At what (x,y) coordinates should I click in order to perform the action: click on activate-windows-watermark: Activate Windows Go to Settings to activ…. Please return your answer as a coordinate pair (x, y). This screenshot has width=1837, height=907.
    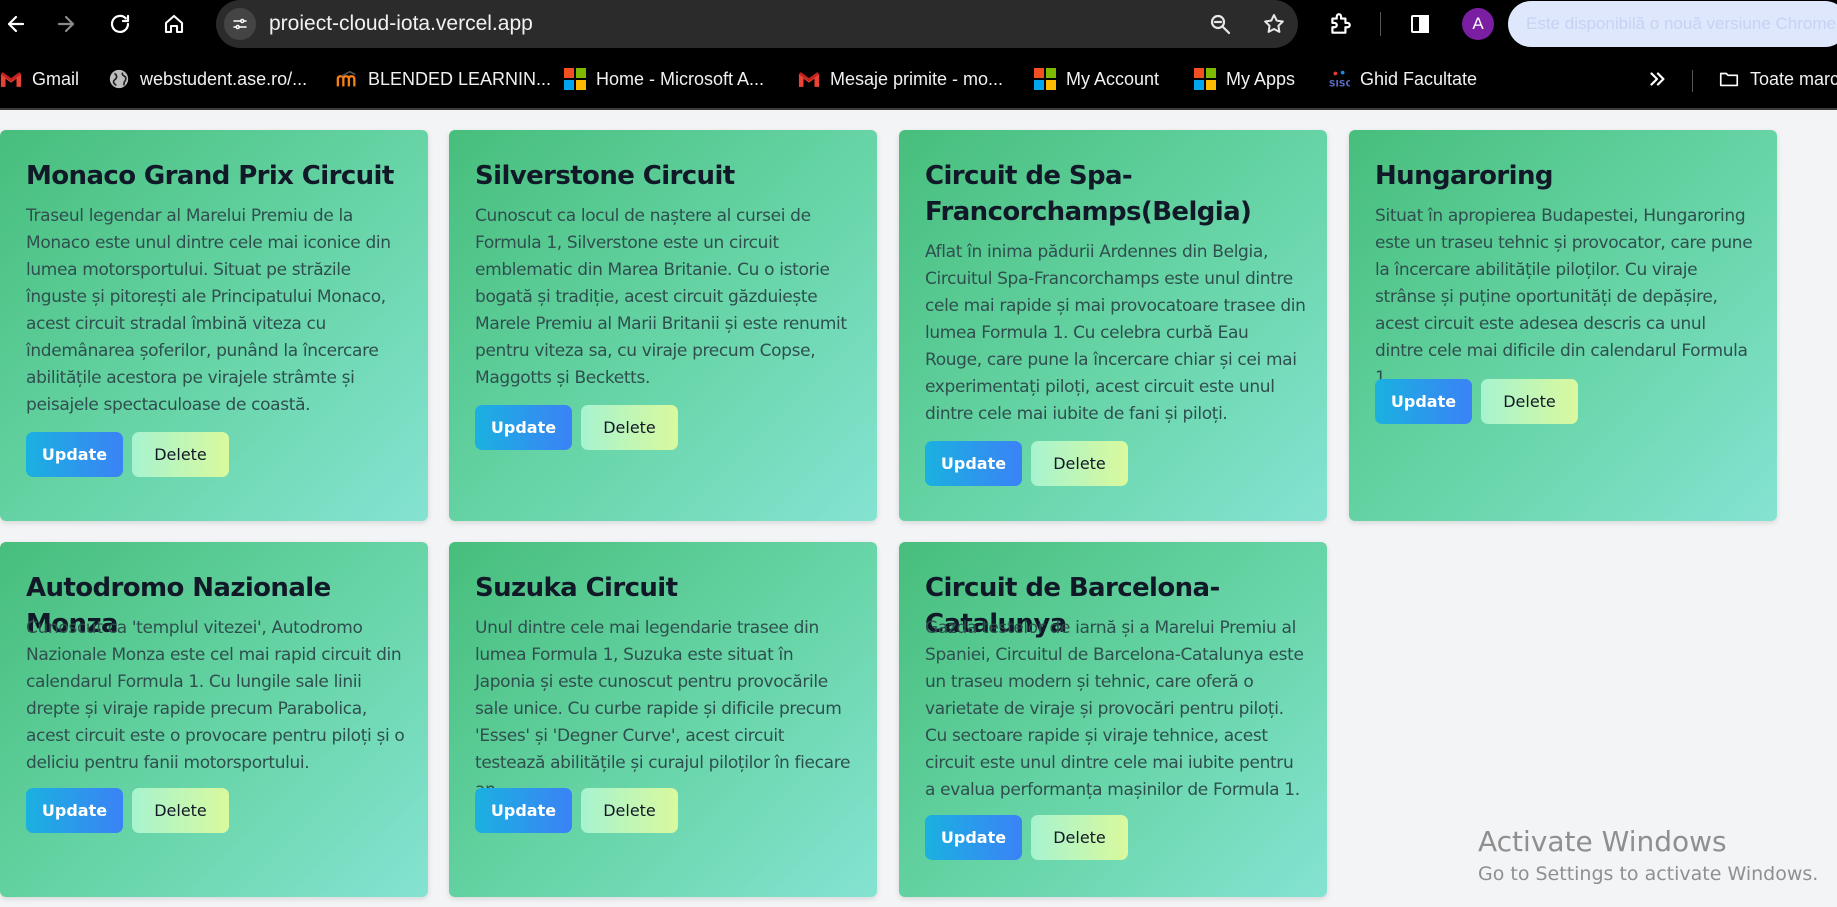
    Looking at the image, I should click on (1648, 857).